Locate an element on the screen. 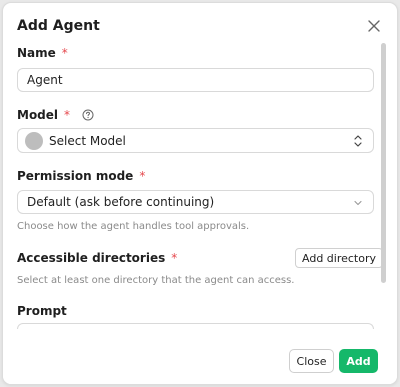  prompt-label: Prompt is located at coordinates (42, 311).